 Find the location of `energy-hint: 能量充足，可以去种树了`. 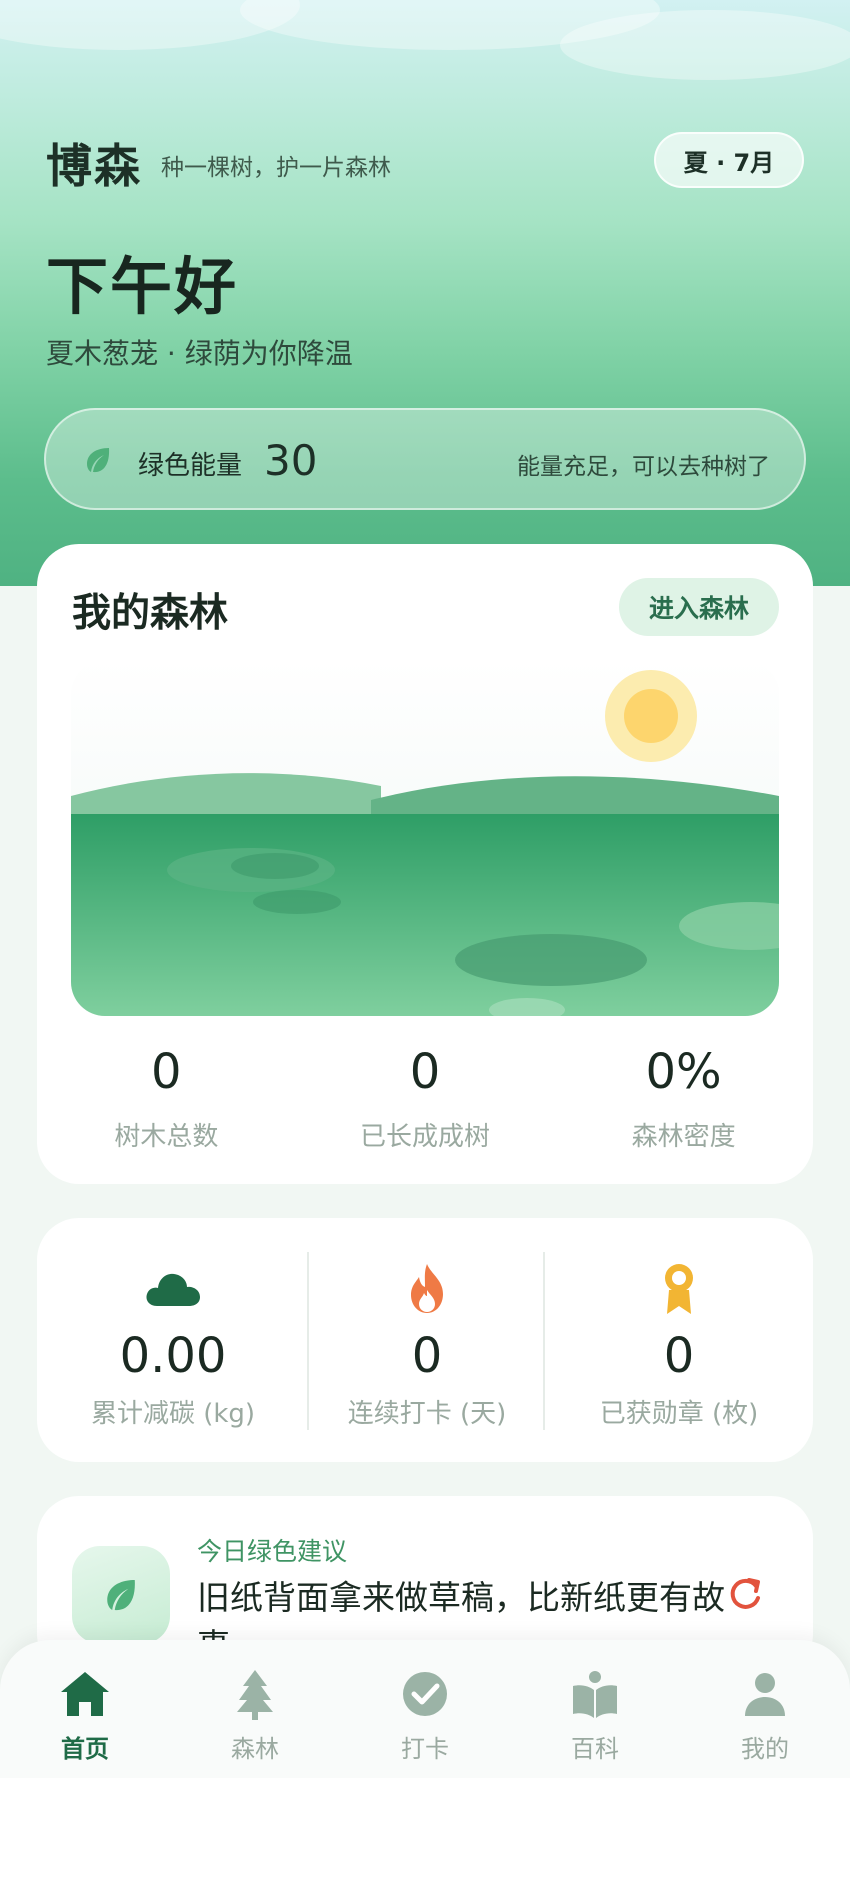

energy-hint: 能量充足，可以去种树了 is located at coordinates (643, 467).